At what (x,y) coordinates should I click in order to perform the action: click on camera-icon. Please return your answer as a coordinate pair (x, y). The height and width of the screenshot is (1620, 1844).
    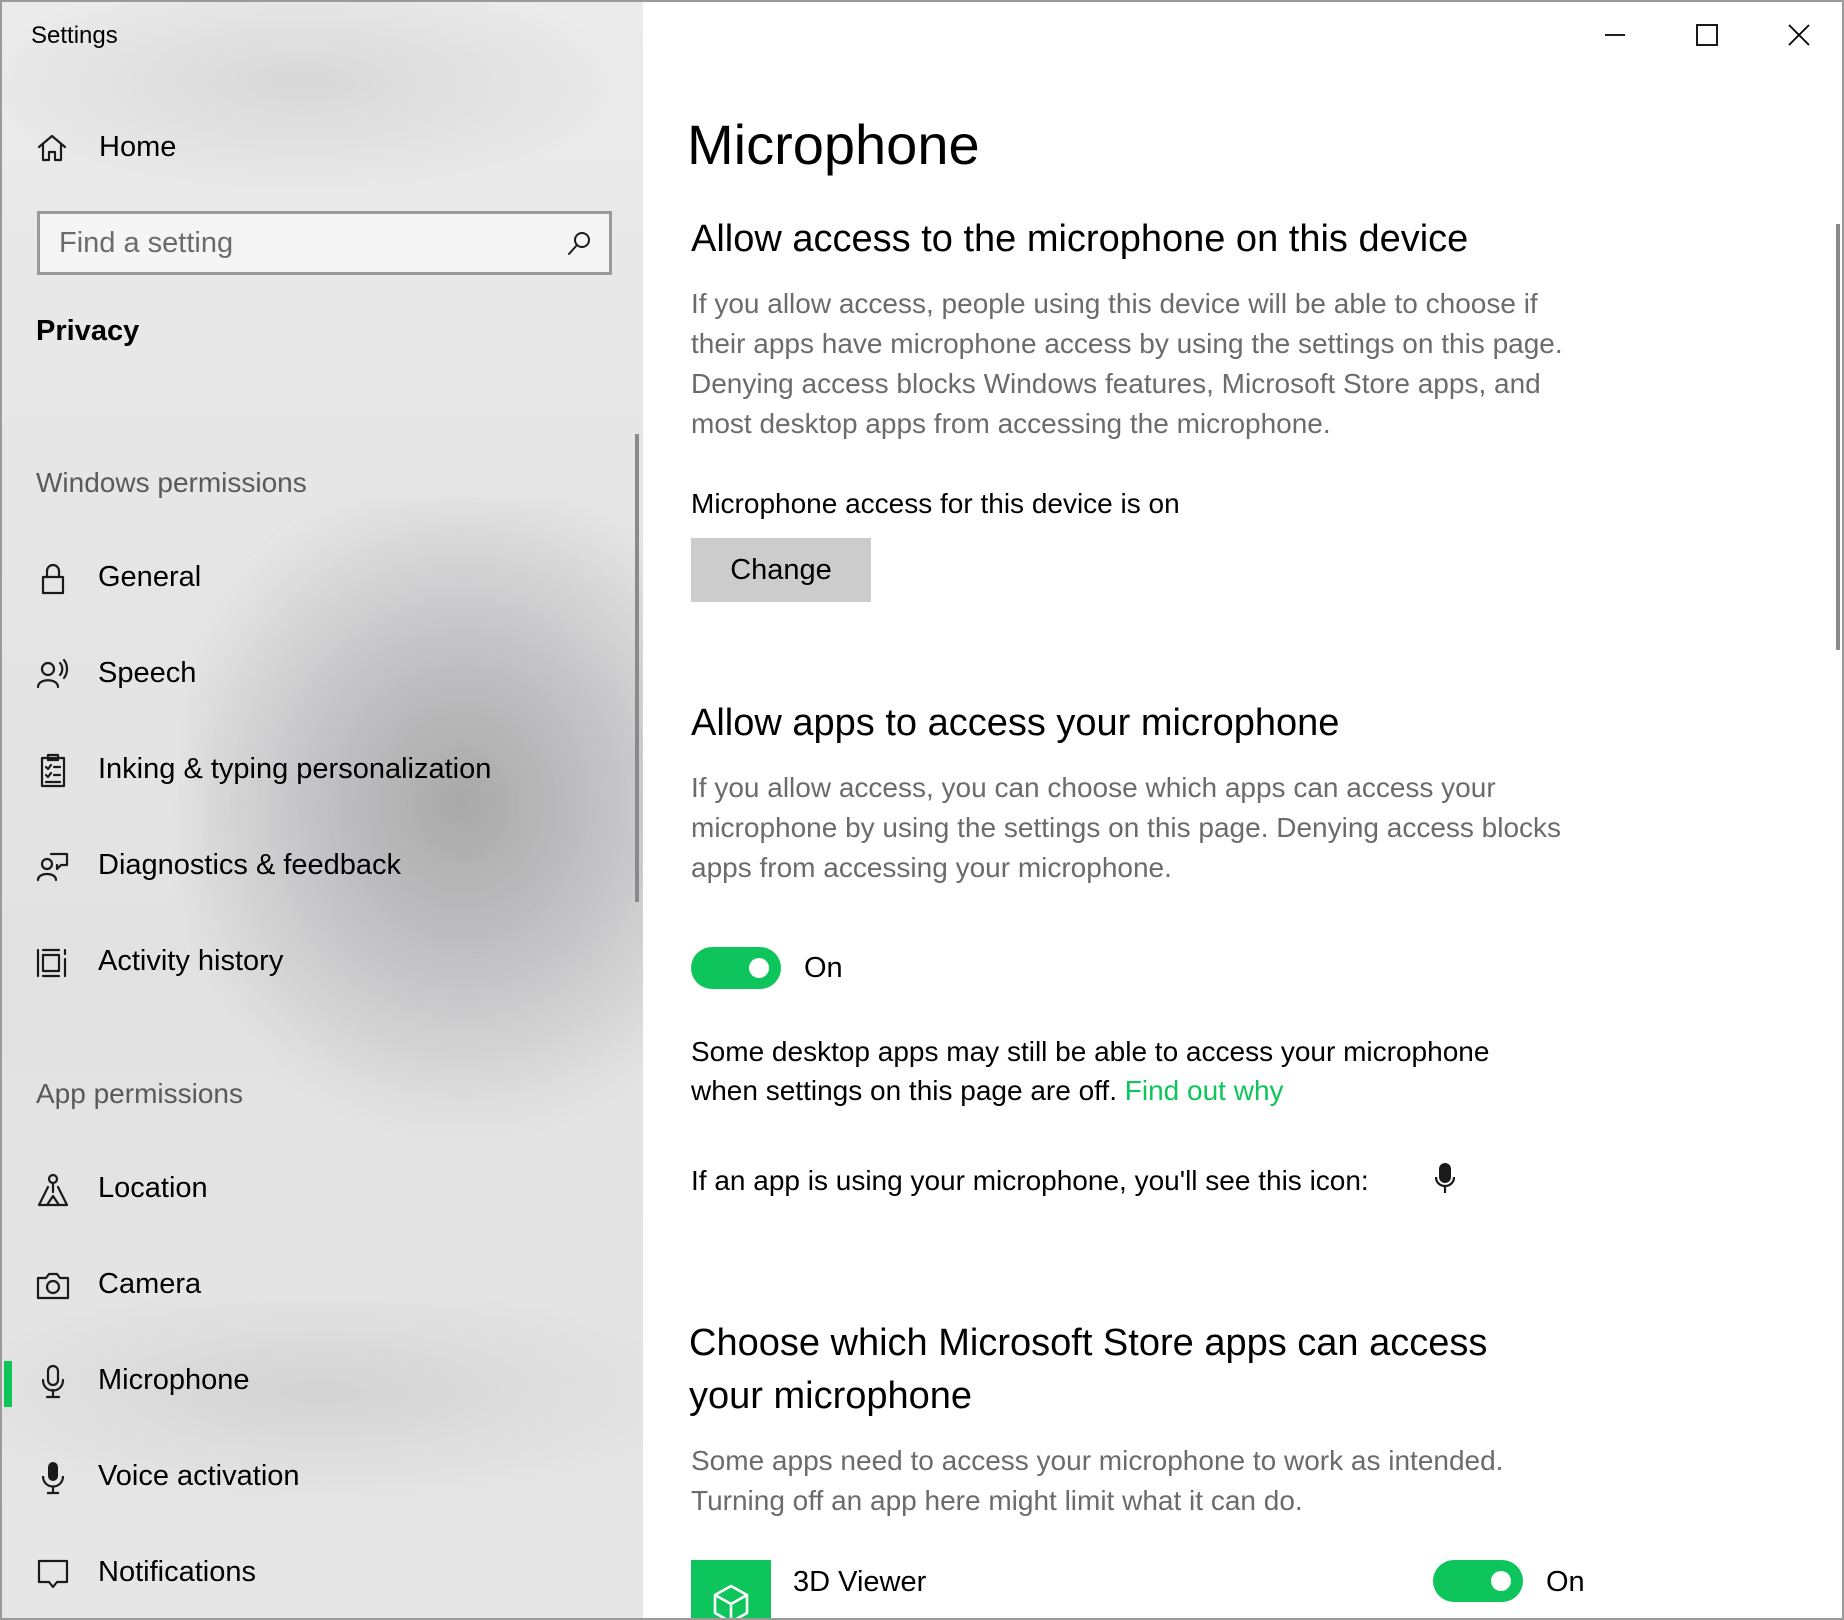
    Looking at the image, I should click on (53, 1286).